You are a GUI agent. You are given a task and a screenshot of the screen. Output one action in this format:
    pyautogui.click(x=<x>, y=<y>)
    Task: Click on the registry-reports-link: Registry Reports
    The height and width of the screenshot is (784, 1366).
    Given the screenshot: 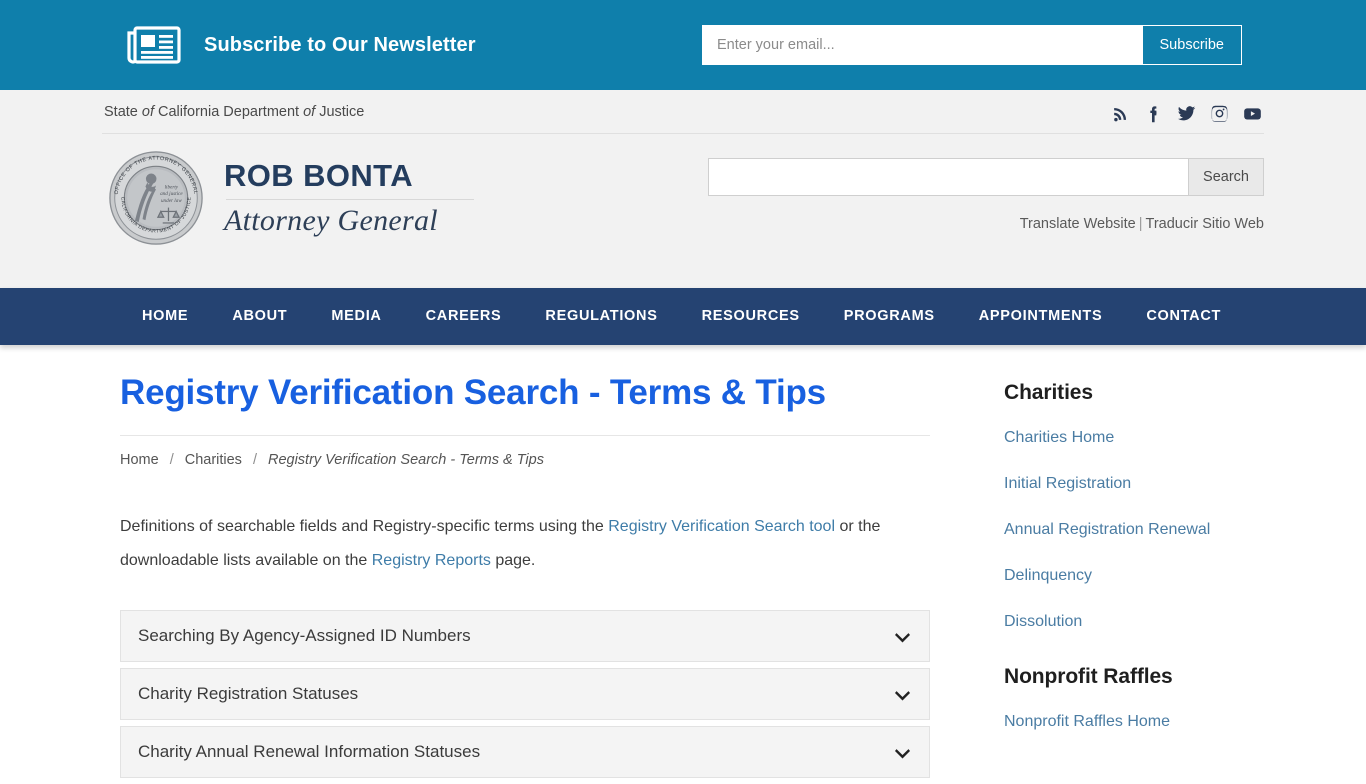 What is the action you would take?
    pyautogui.click(x=431, y=560)
    